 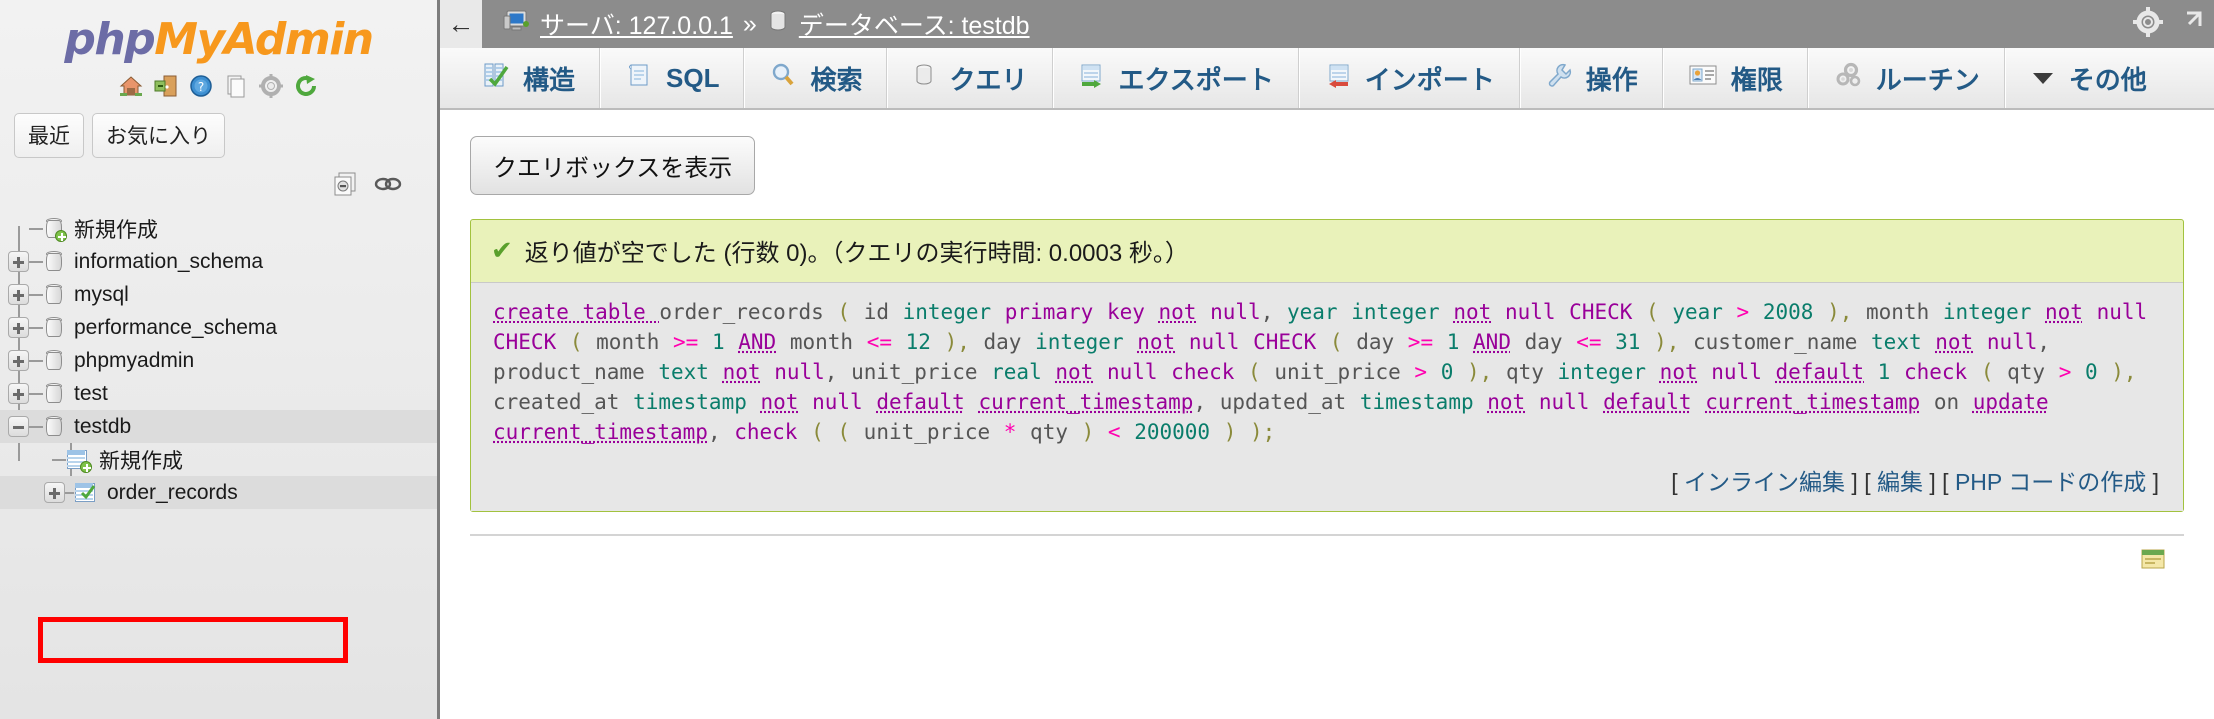 What do you see at coordinates (218, 426) in the screenshot?
I see `tree-item-testdb: testdb` at bounding box center [218, 426].